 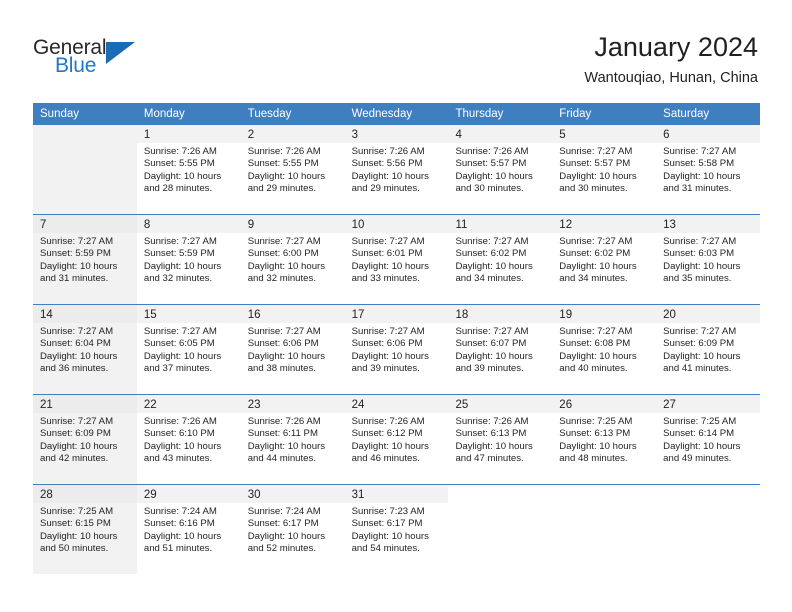 What do you see at coordinates (281, 369) in the screenshot?
I see `daylight-text-line2: and 38 minutes.` at bounding box center [281, 369].